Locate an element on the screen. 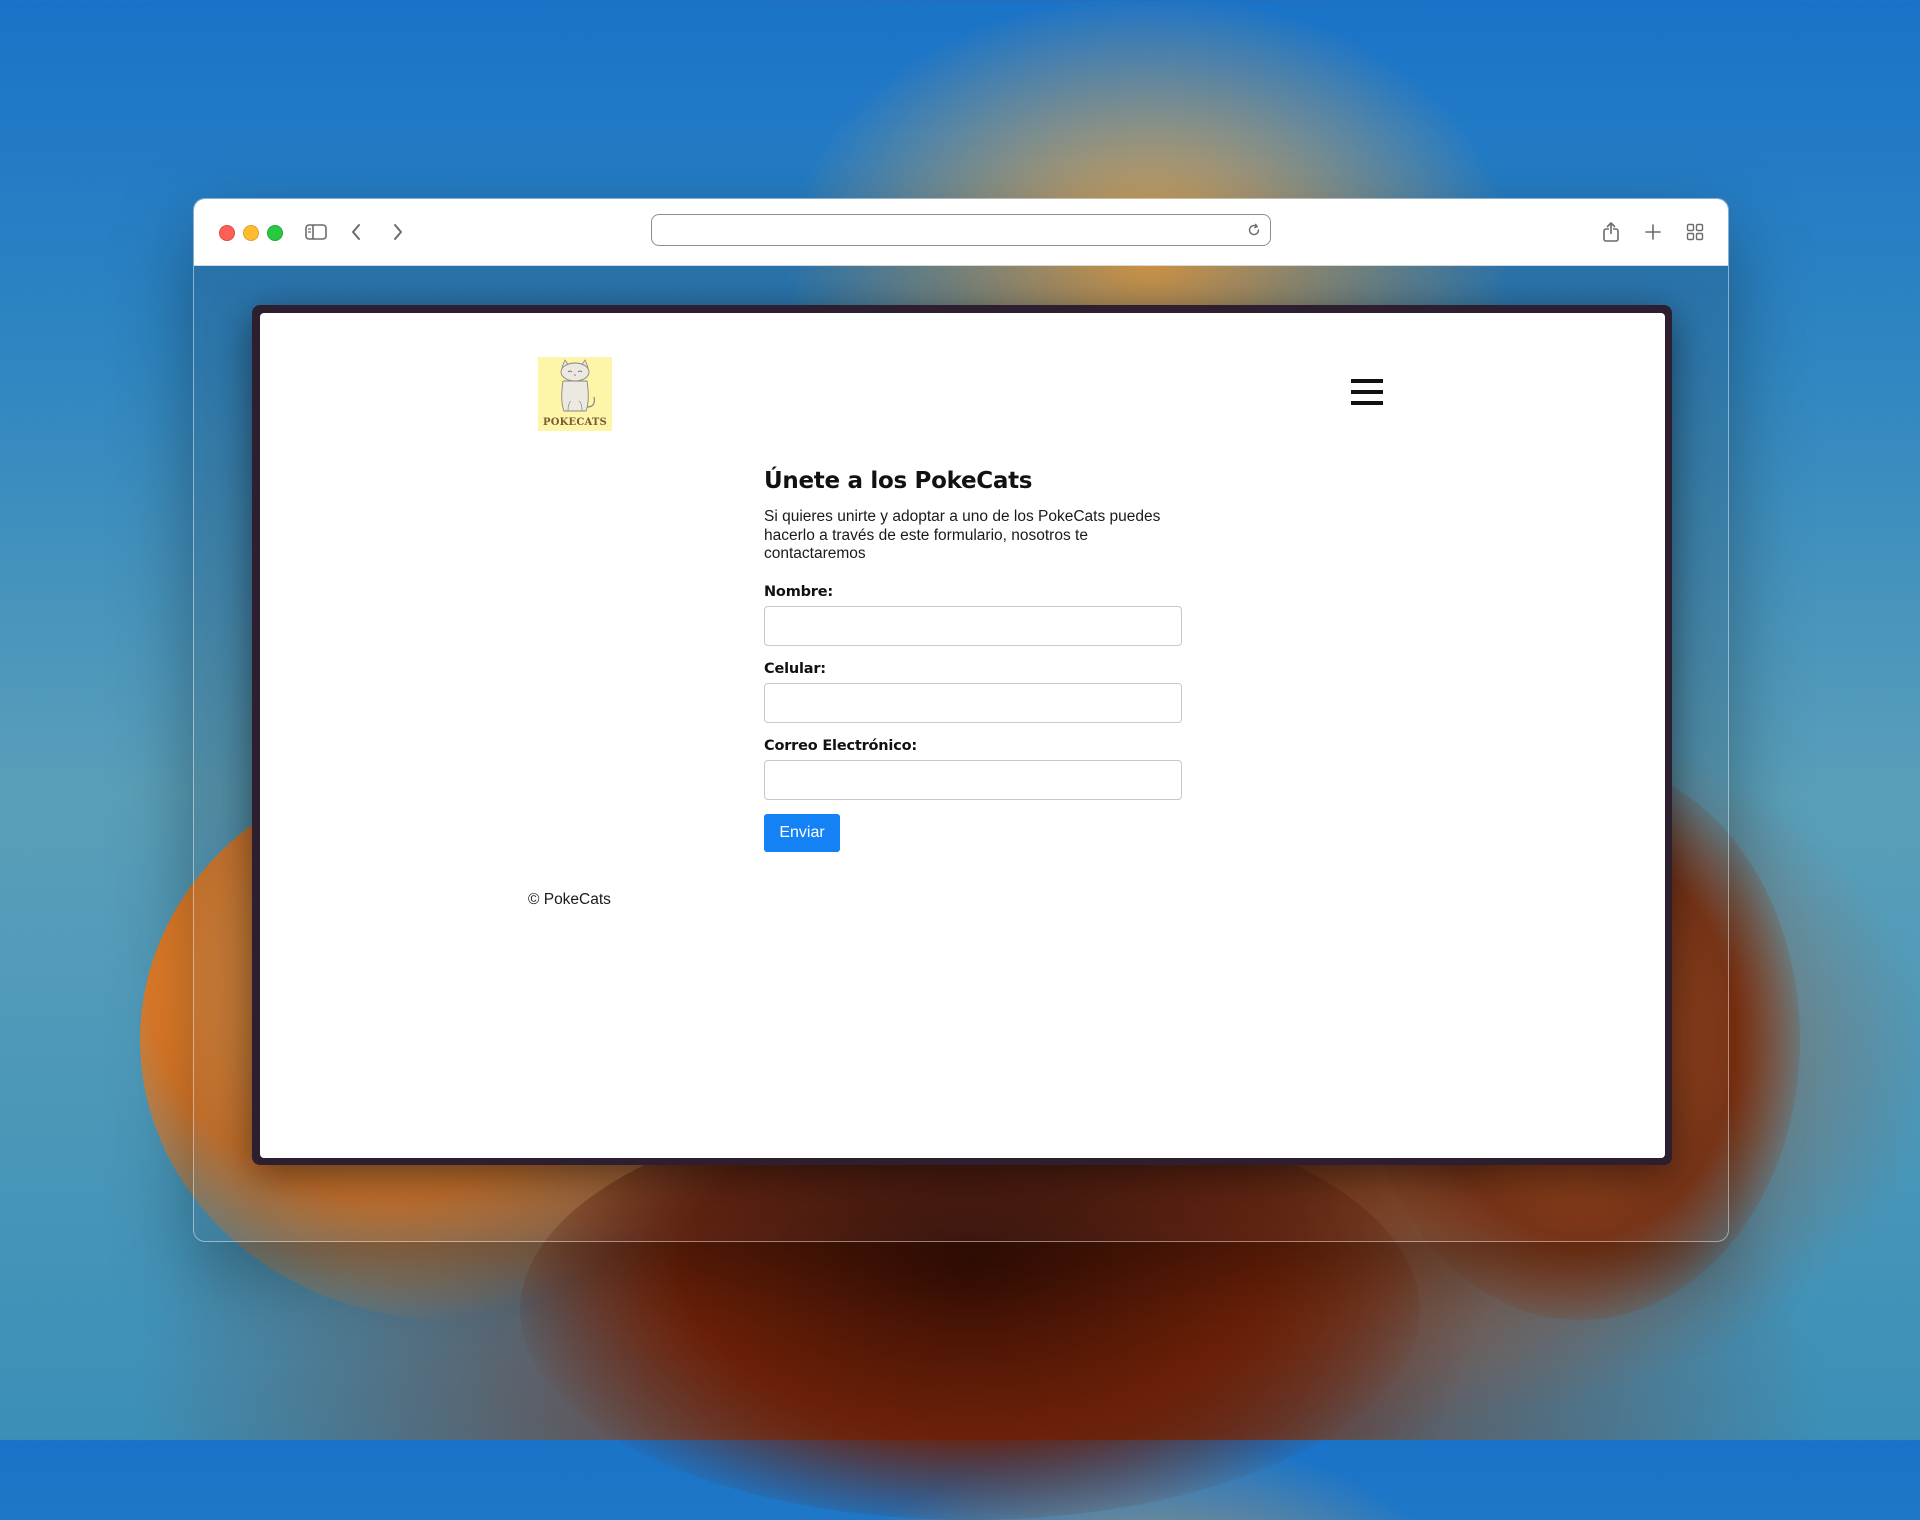 This screenshot has height=1520, width=1920. close-window-button is located at coordinates (227, 233).